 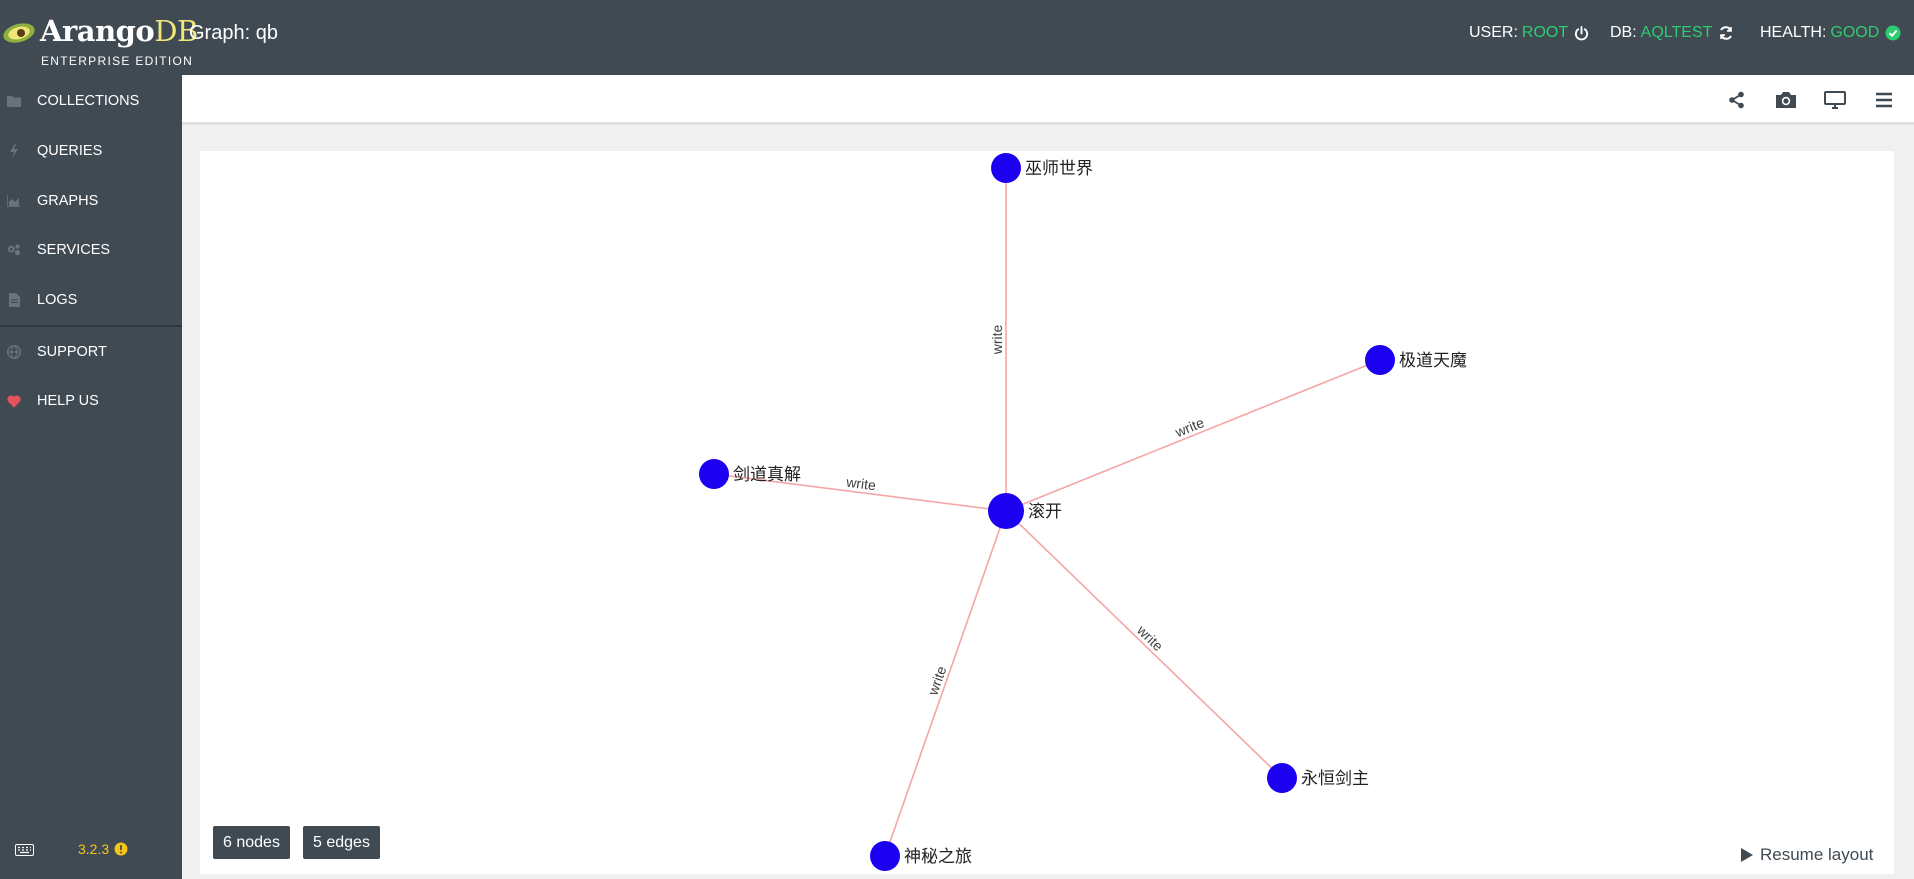 I want to click on sidebar-item-label: SERVICES, so click(x=74, y=250).